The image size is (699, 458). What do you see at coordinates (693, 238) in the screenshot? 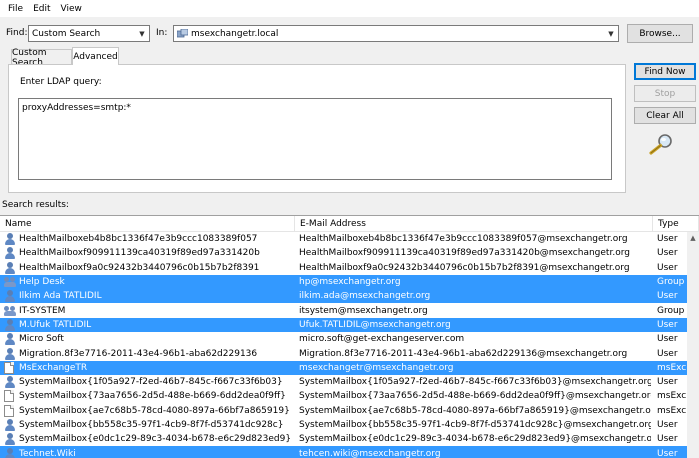
I see `scroll-up-icon: ▲` at bounding box center [693, 238].